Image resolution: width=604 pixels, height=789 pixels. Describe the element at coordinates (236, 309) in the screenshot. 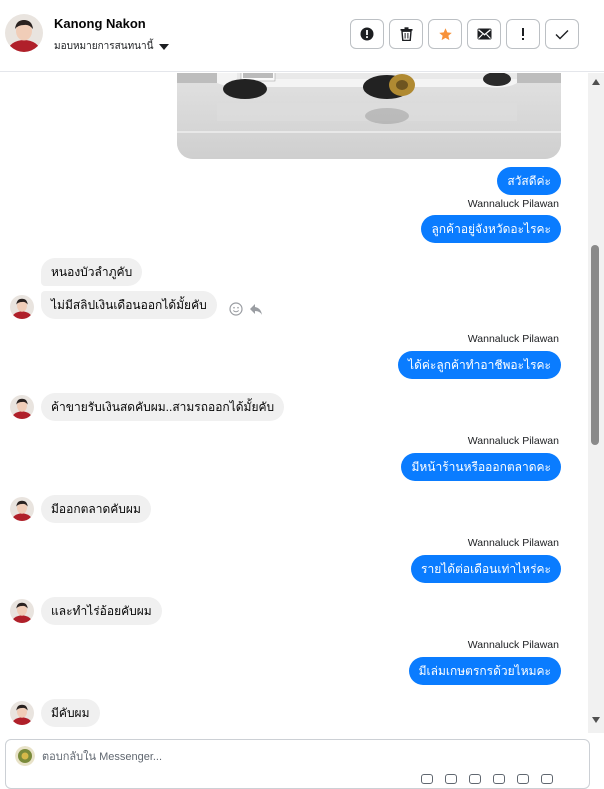

I see `smiley-icon` at that location.